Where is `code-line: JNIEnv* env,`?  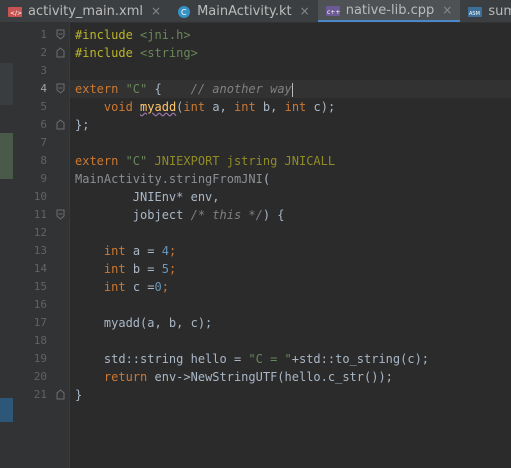
code-line: JNIEnv* env, is located at coordinates (147, 197).